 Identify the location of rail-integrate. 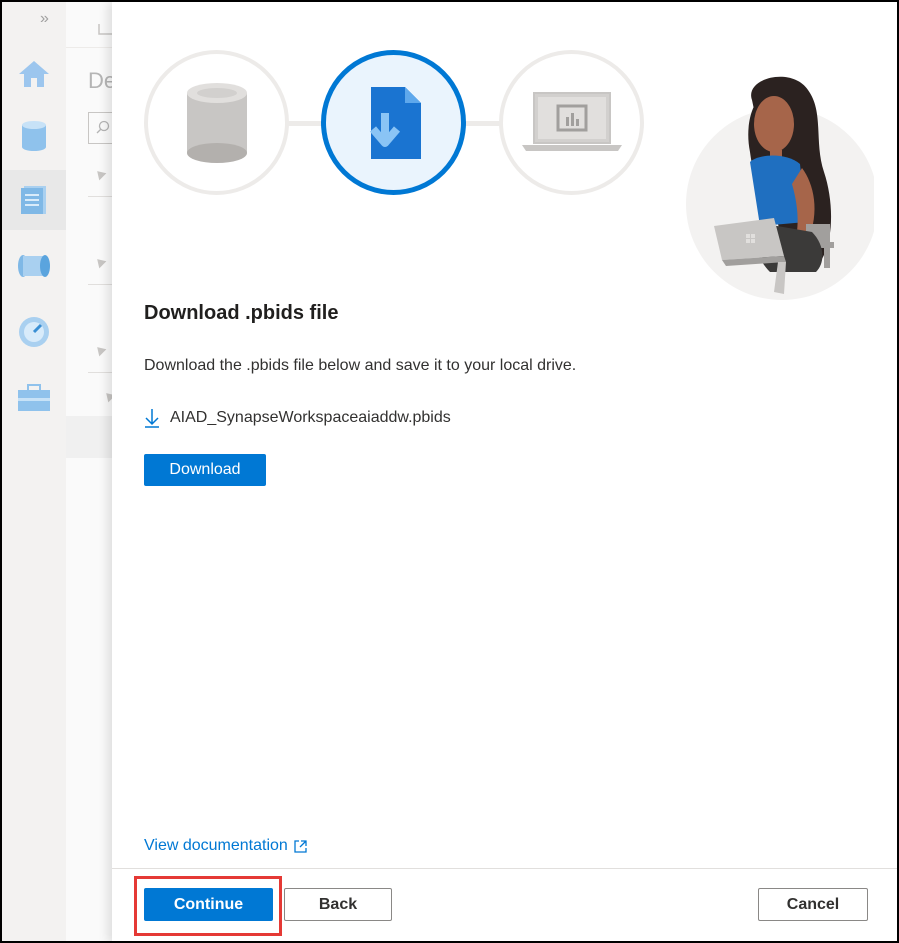
(34, 266).